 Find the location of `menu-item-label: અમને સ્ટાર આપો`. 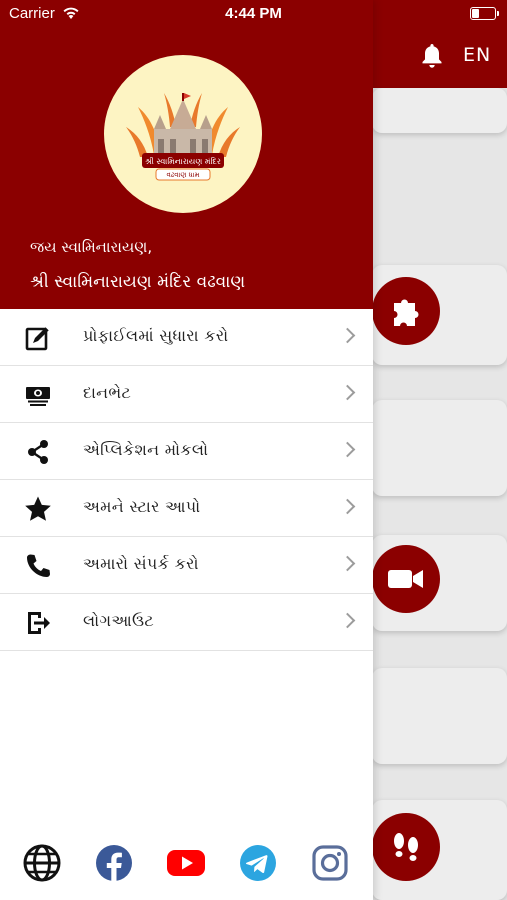

menu-item-label: અમને સ્ટાર આપો is located at coordinates (142, 506).